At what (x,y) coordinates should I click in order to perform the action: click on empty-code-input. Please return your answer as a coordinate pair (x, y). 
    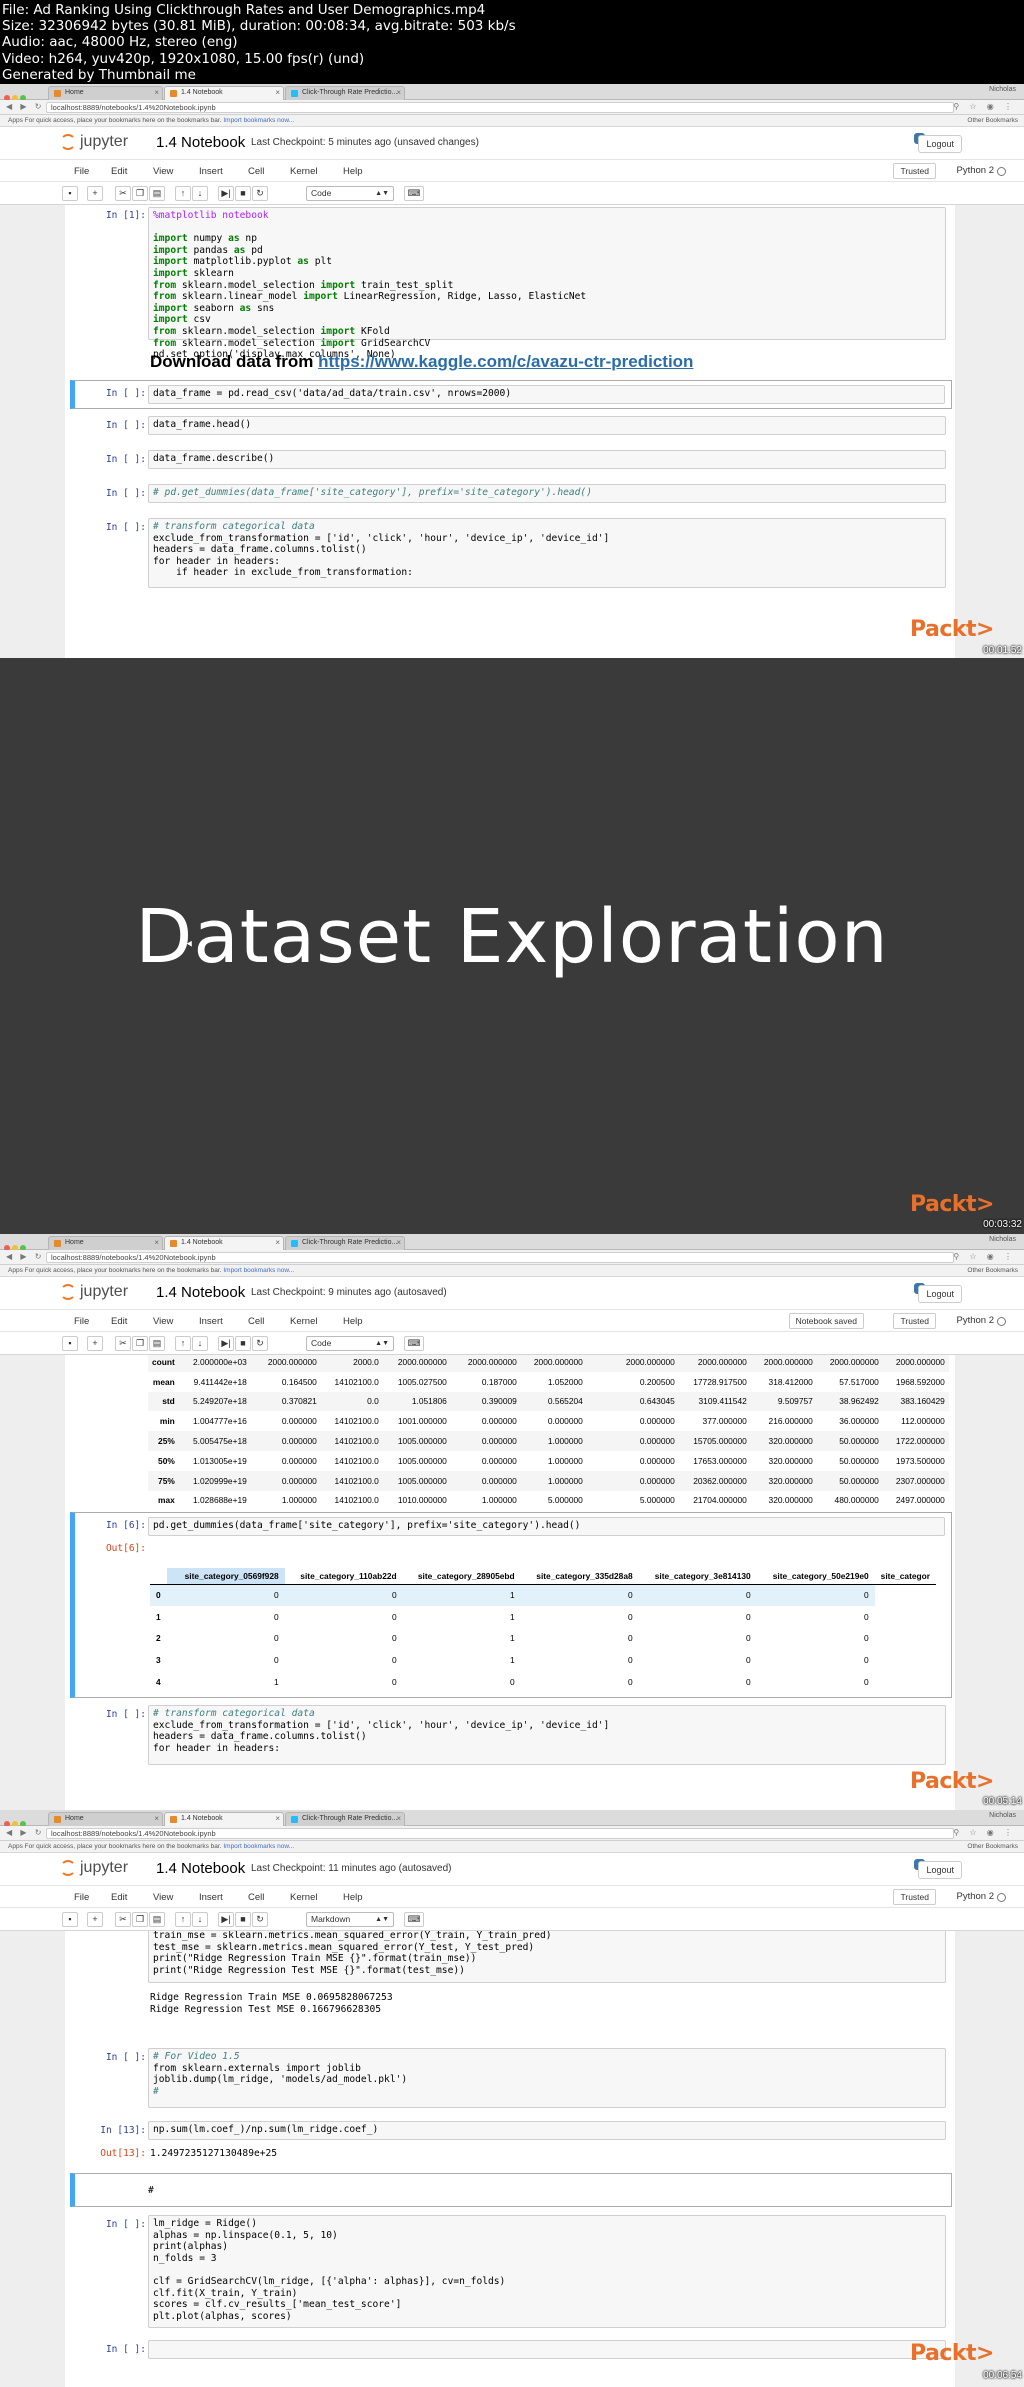
    Looking at the image, I should click on (547, 2349).